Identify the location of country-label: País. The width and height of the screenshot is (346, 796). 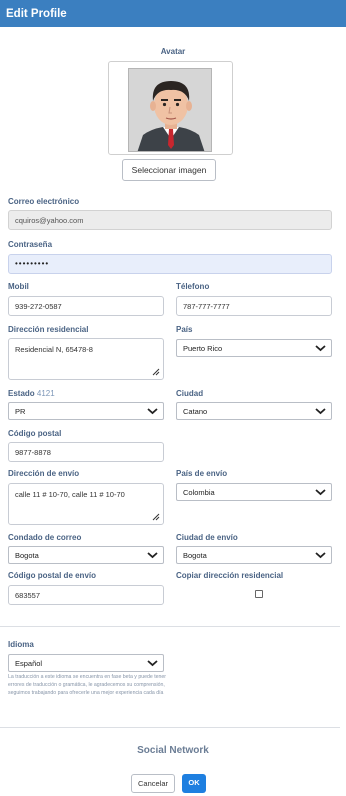
(184, 329).